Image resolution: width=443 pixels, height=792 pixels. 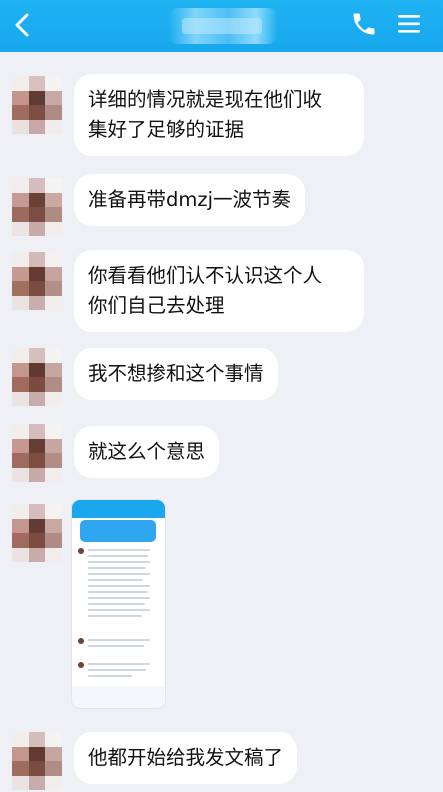 What do you see at coordinates (219, 115) in the screenshot?
I see `message-bubble: 详细的情况就是现在他们收 集好了足够的证据` at bounding box center [219, 115].